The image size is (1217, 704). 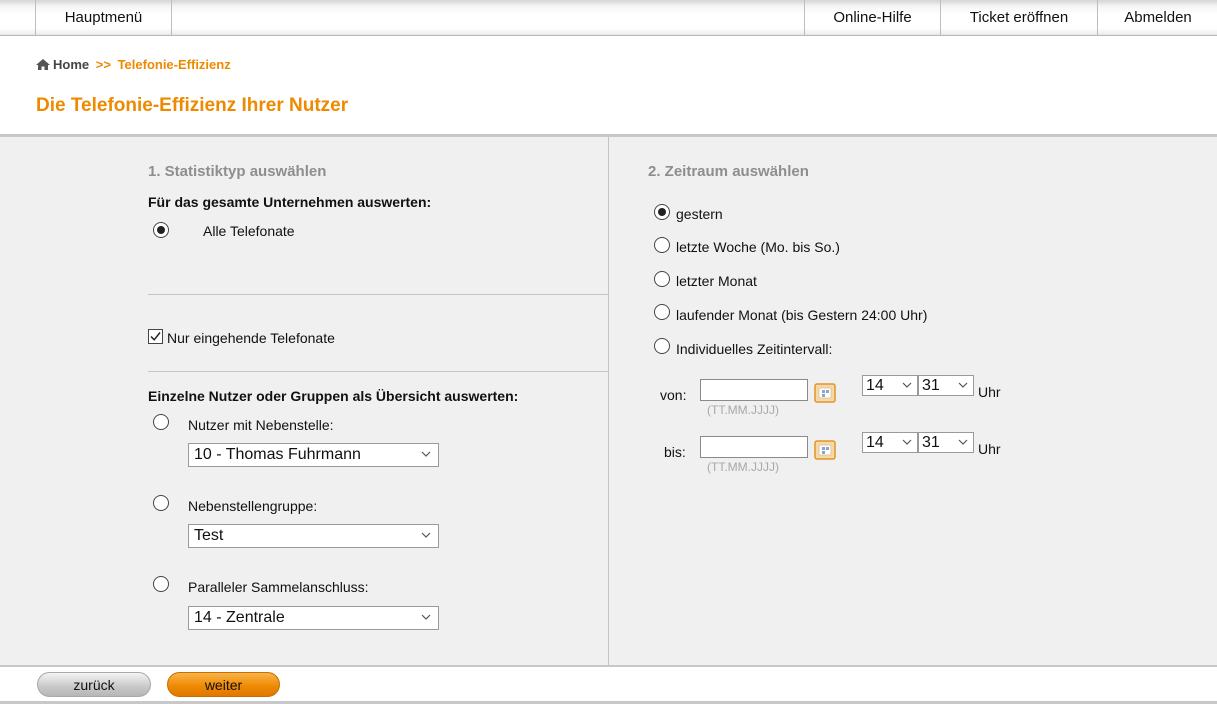 I want to click on breadcrumb-current: Telefonie-Effizienz, so click(x=174, y=64).